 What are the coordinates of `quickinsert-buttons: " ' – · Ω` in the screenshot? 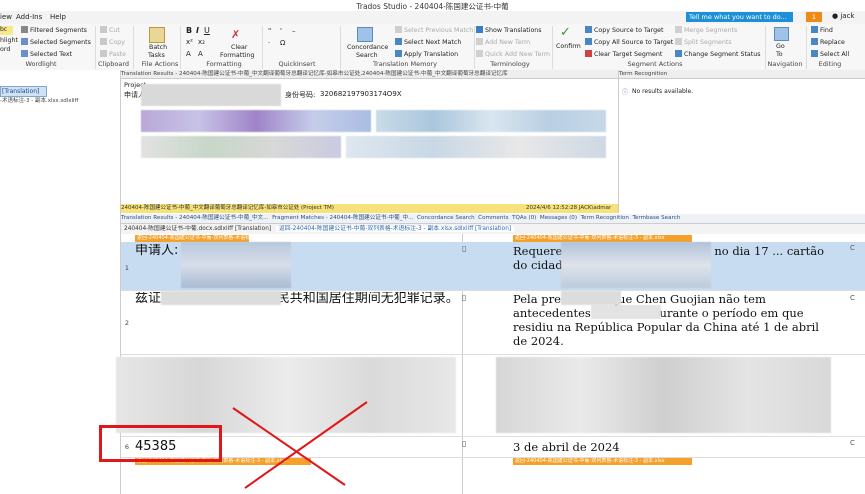 It's located at (293, 42).